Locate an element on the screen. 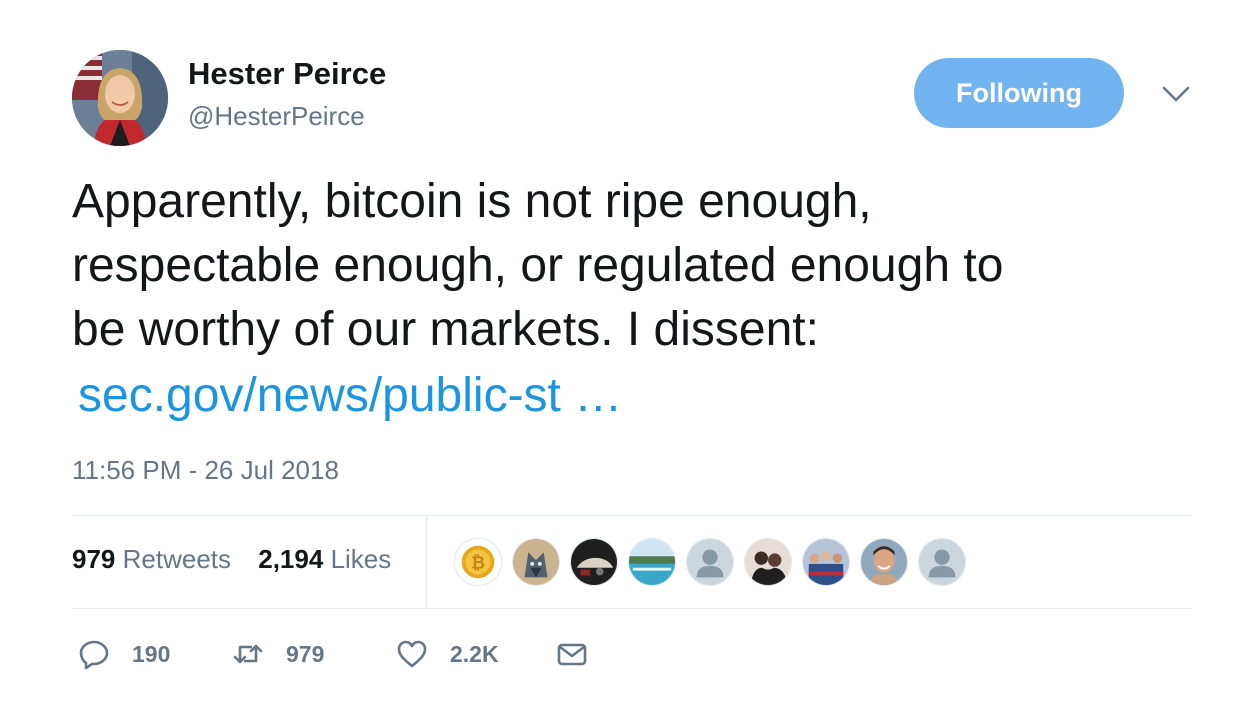 This screenshot has height=716, width=1256. liker-avatars: ₿ is located at coordinates (715, 562).